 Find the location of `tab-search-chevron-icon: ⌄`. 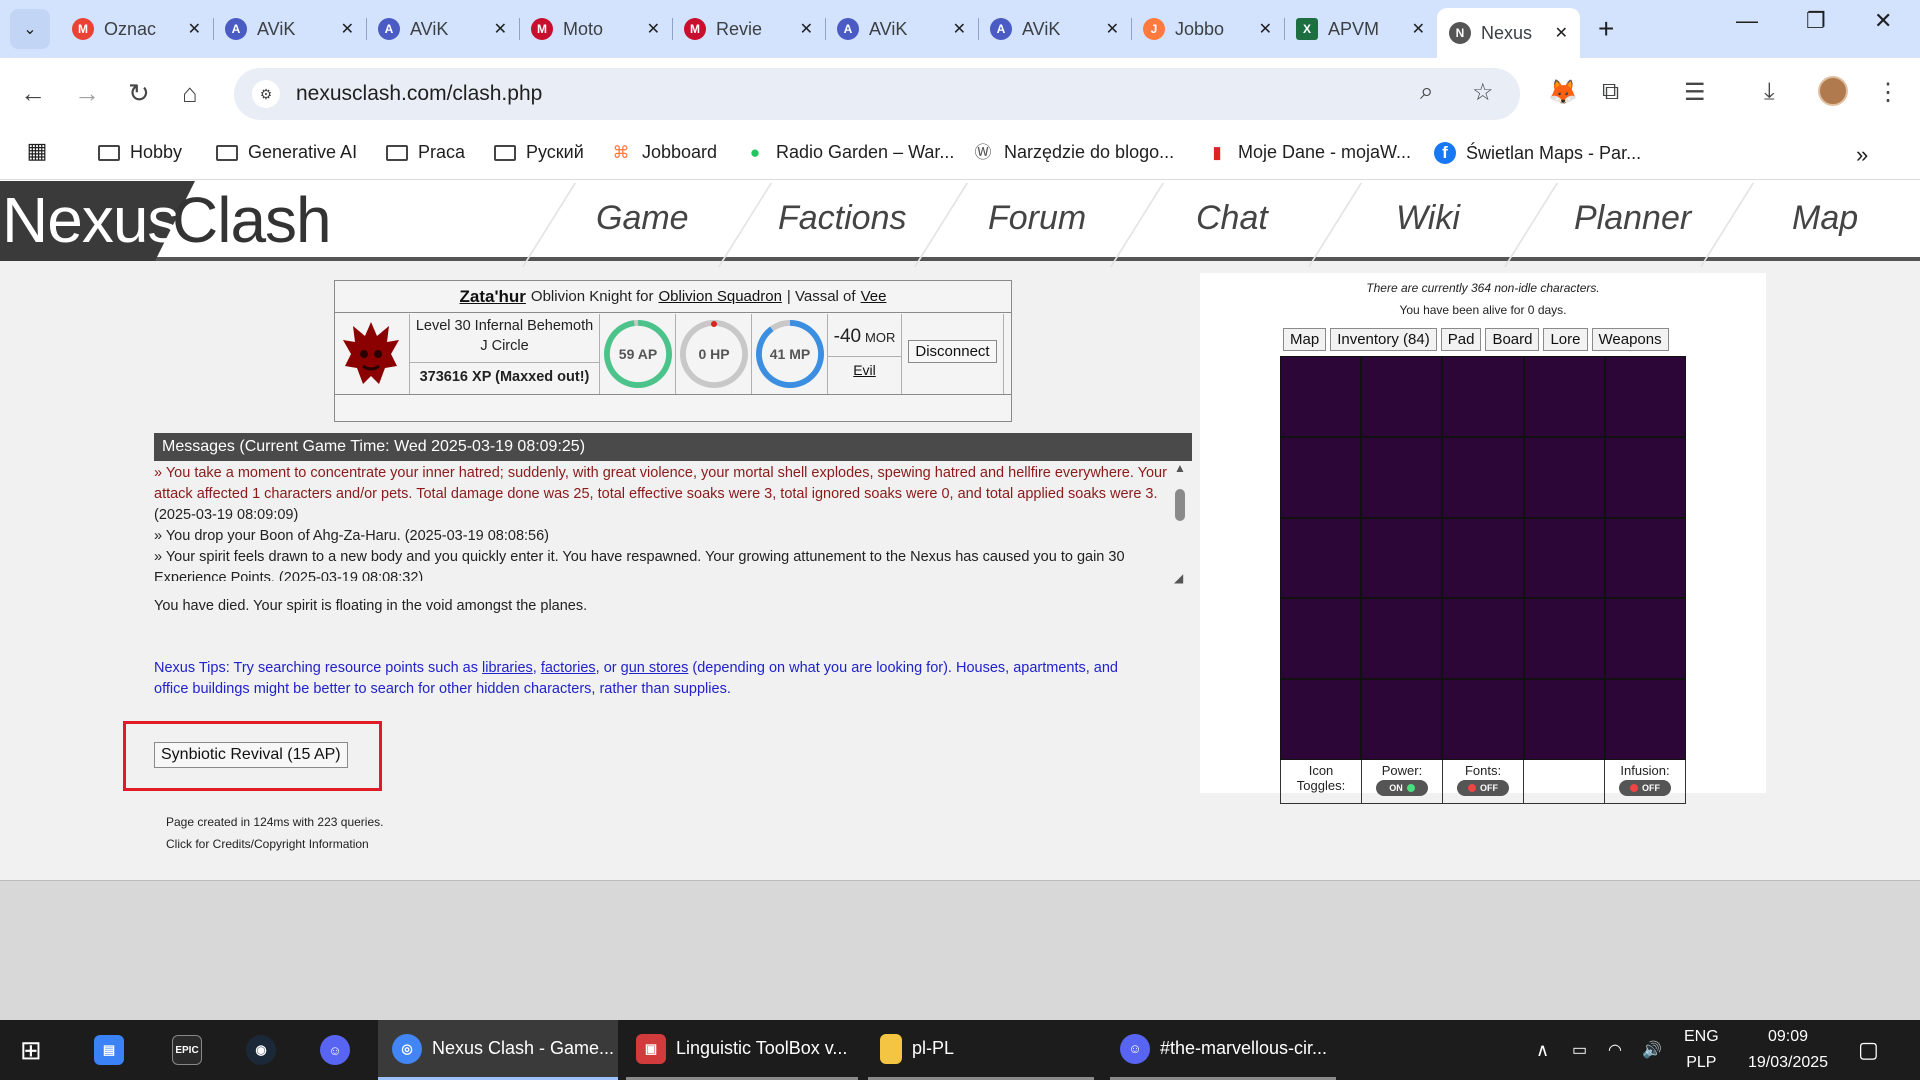

tab-search-chevron-icon: ⌄ is located at coordinates (30, 29).